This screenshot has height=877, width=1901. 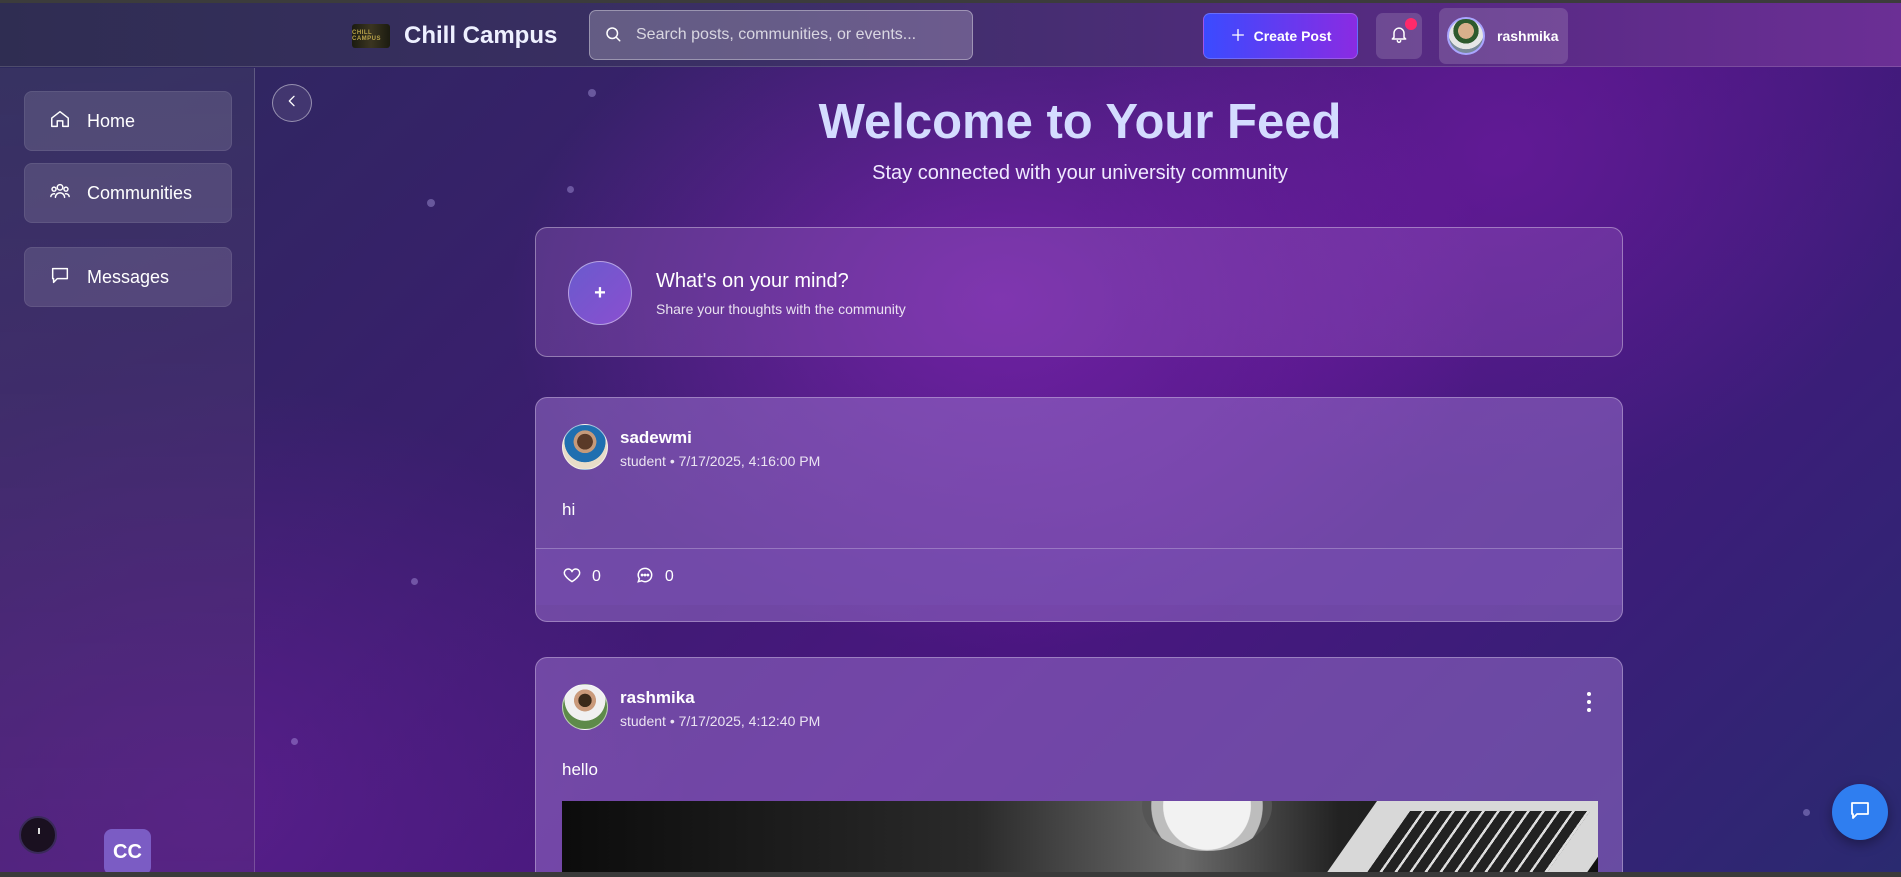 What do you see at coordinates (656, 438) in the screenshot?
I see `post-author: sadewmi` at bounding box center [656, 438].